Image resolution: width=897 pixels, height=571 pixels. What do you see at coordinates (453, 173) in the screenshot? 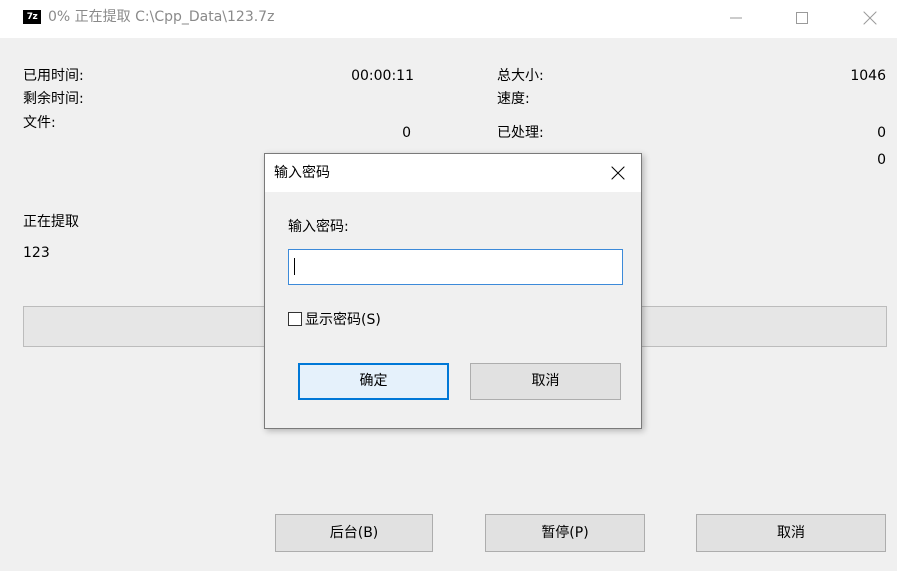
I see `dialog-title-bar: 输入密码` at bounding box center [453, 173].